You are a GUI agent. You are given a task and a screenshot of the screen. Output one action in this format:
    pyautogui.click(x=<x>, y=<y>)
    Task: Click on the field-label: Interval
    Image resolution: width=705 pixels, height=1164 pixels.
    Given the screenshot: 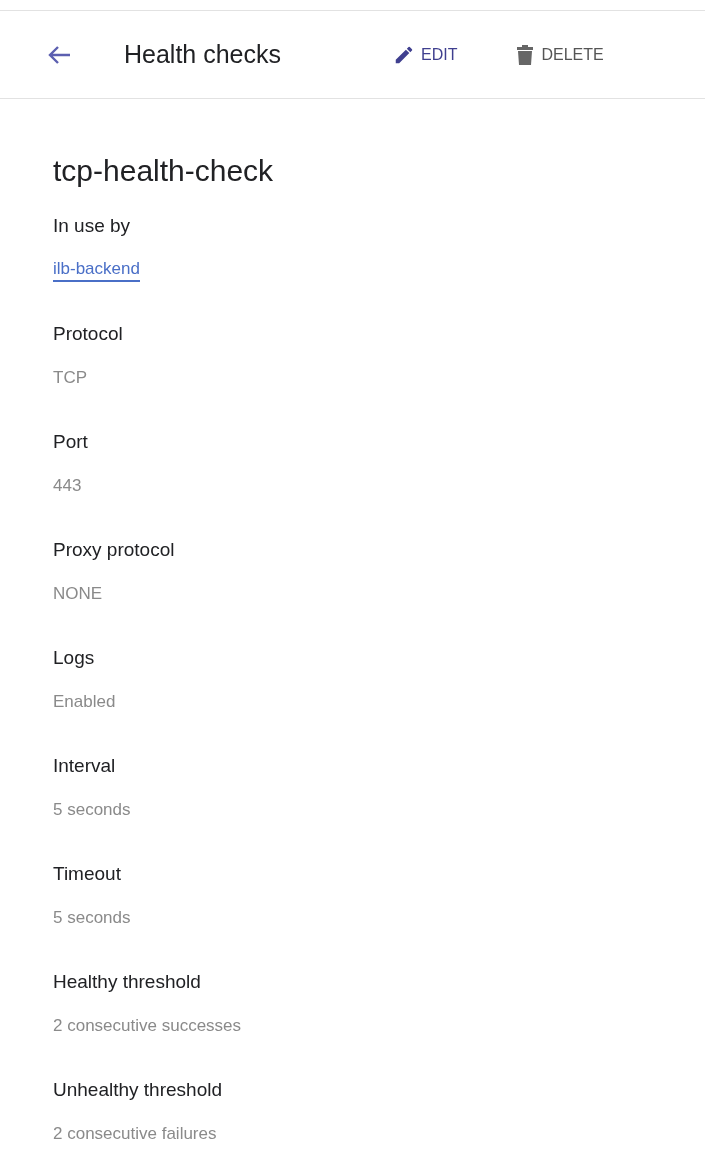 What is the action you would take?
    pyautogui.click(x=84, y=766)
    